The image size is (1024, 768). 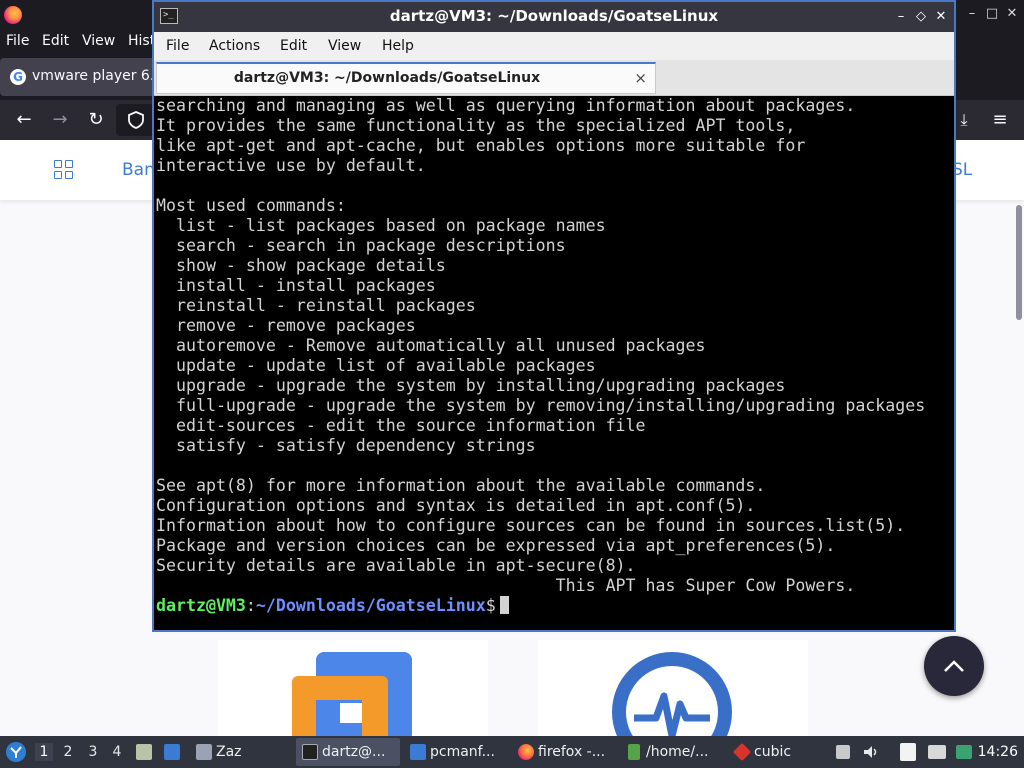 I want to click on terminal-output-line: show - show package details, so click(x=301, y=265).